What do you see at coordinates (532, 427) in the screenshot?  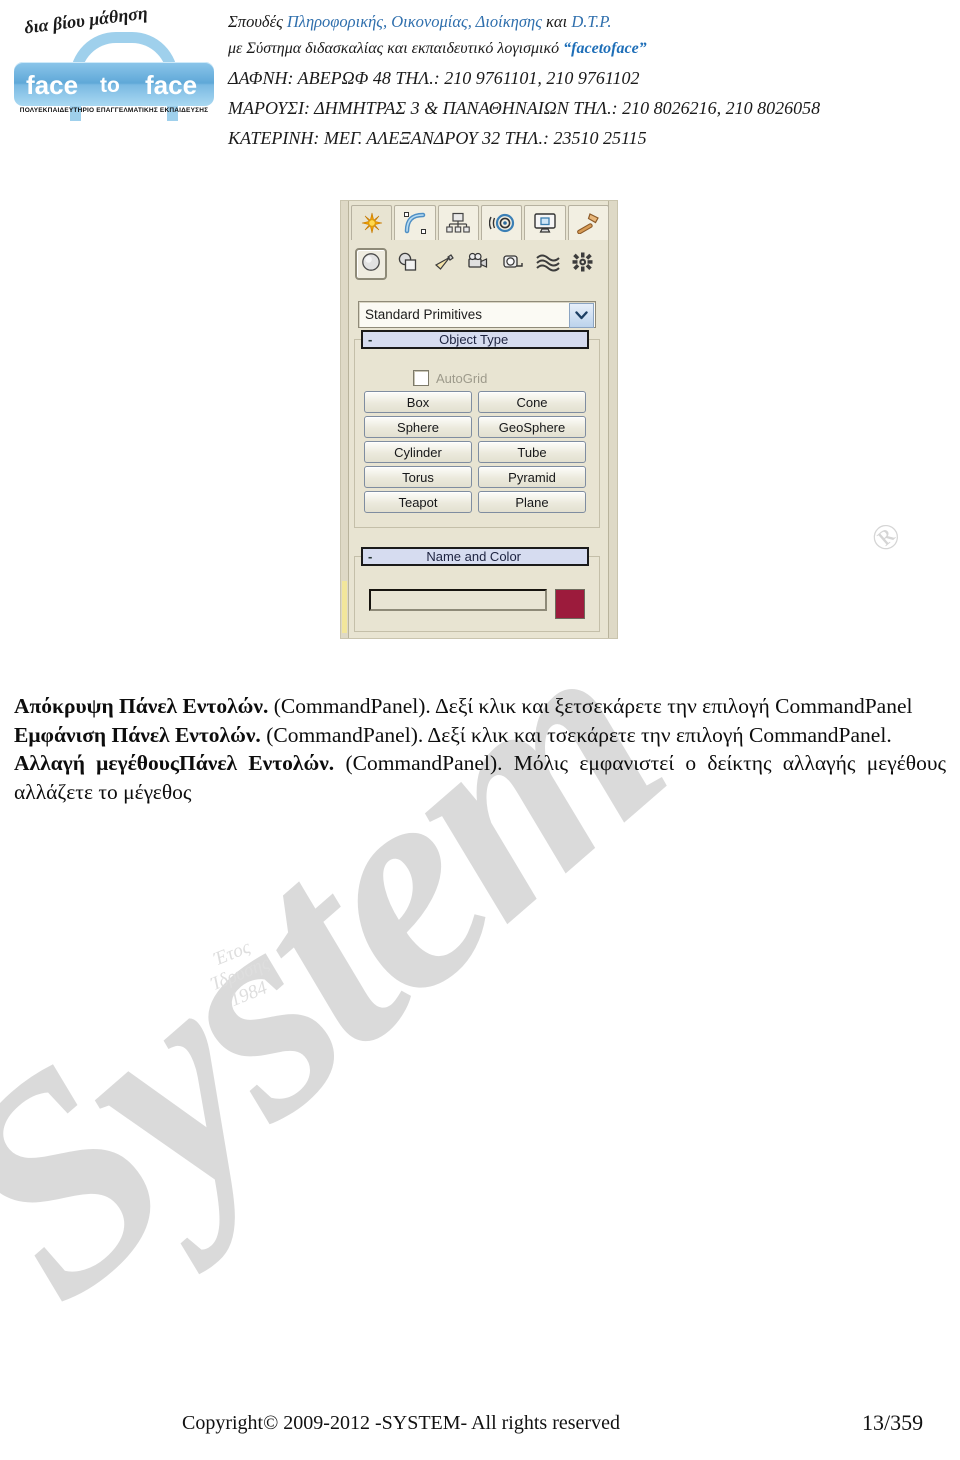 I see `geosphere-button: GeoSphere` at bounding box center [532, 427].